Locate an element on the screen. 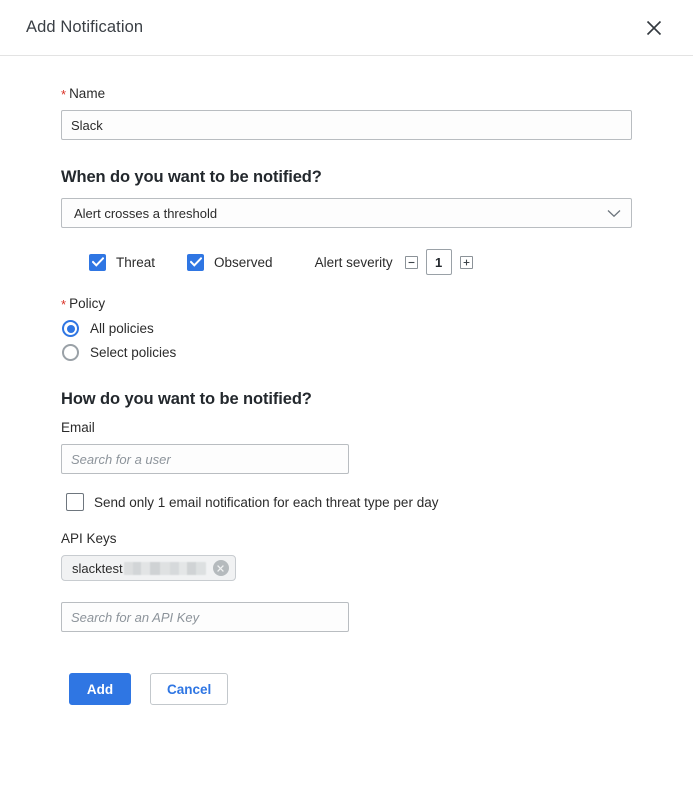 This screenshot has height=812, width=693. api-key-chip: slacktest is located at coordinates (148, 568).